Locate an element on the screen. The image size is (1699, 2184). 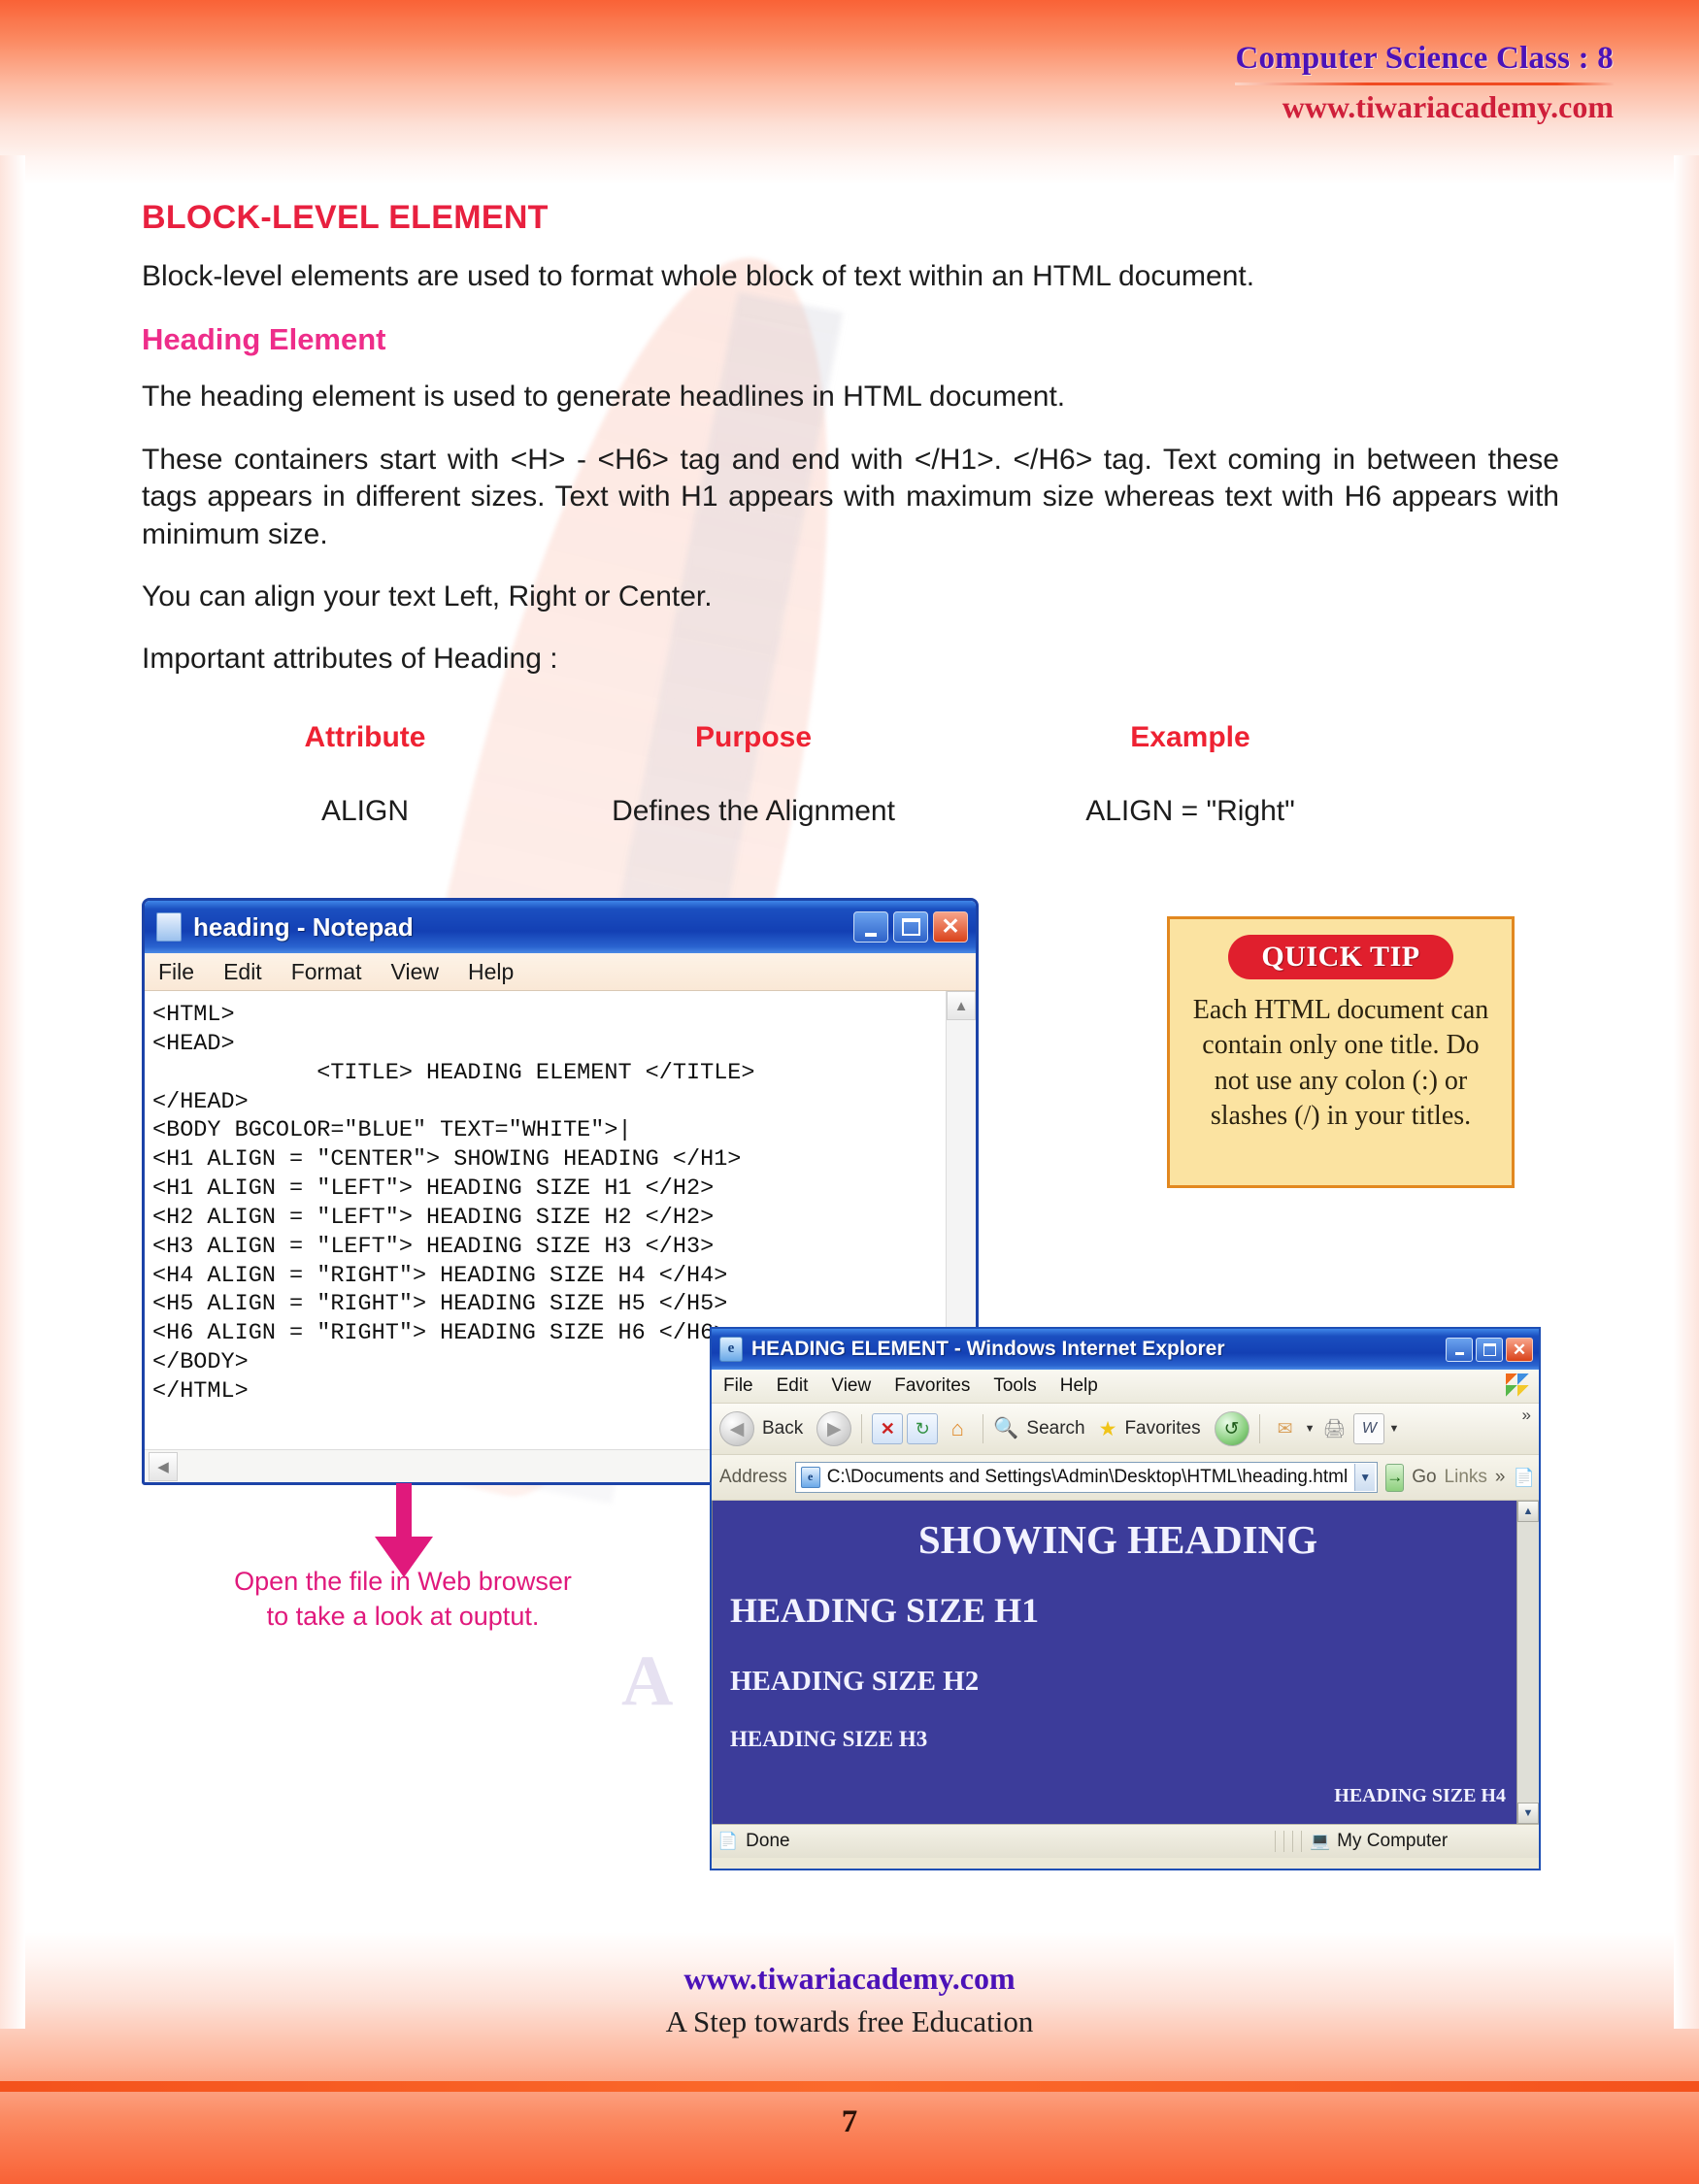
minimize-button is located at coordinates (870, 927).